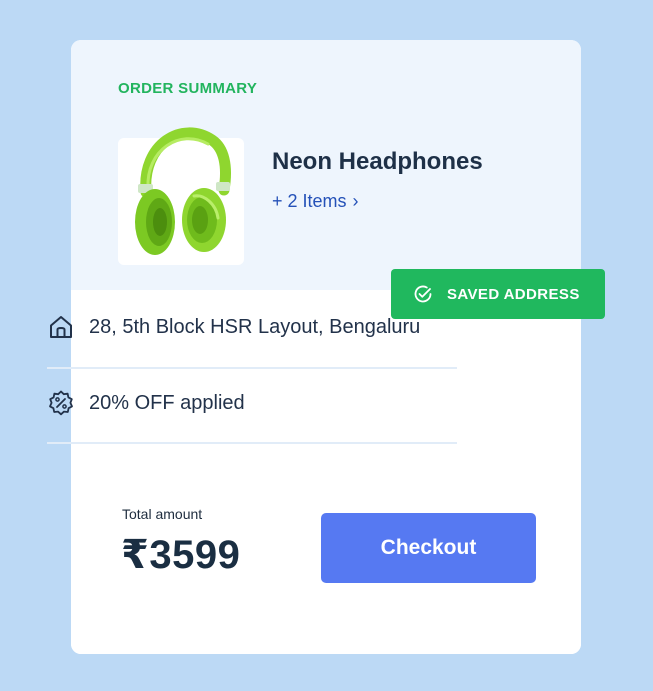 The height and width of the screenshot is (691, 653). I want to click on product-thumbnail, so click(181, 196).